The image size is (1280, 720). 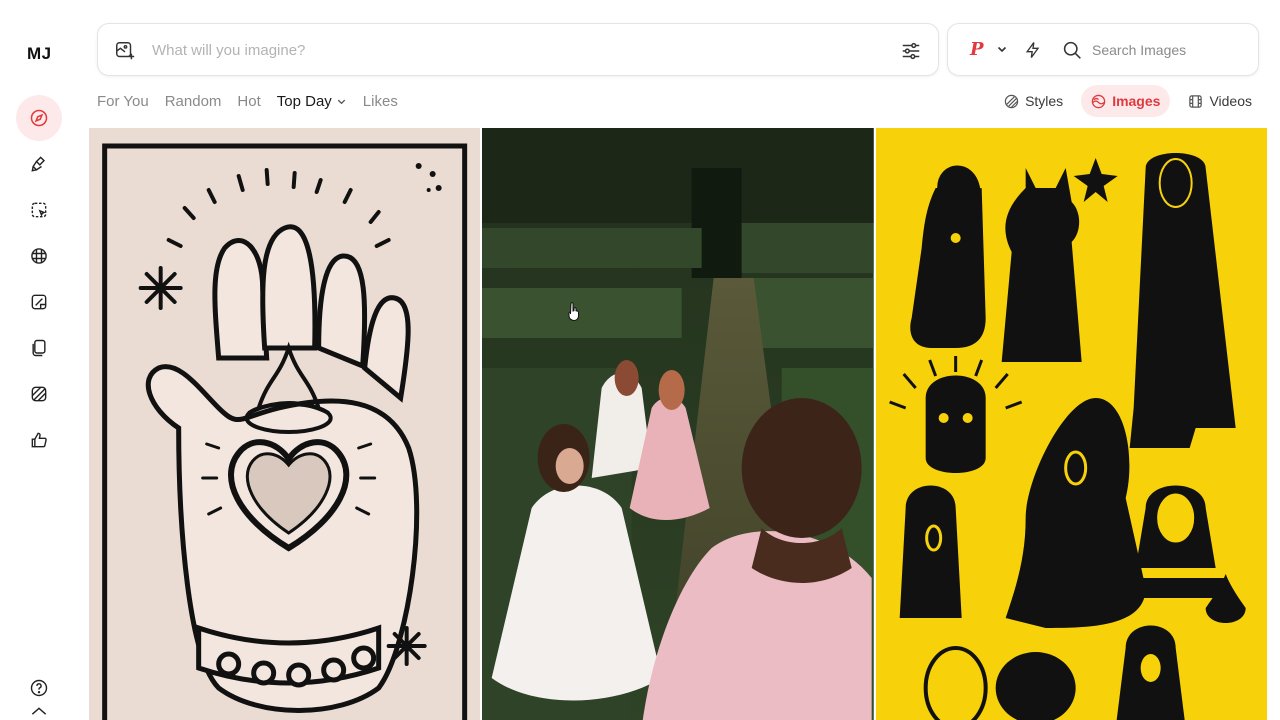 What do you see at coordinates (39, 54) in the screenshot?
I see `logo: MJ` at bounding box center [39, 54].